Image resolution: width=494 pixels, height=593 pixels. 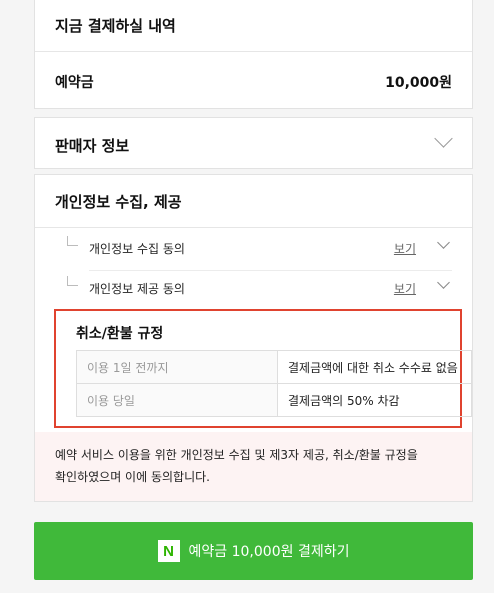 What do you see at coordinates (253, 251) in the screenshot?
I see `consent-item-collection: 개인정보 수집 동의 보기` at bounding box center [253, 251].